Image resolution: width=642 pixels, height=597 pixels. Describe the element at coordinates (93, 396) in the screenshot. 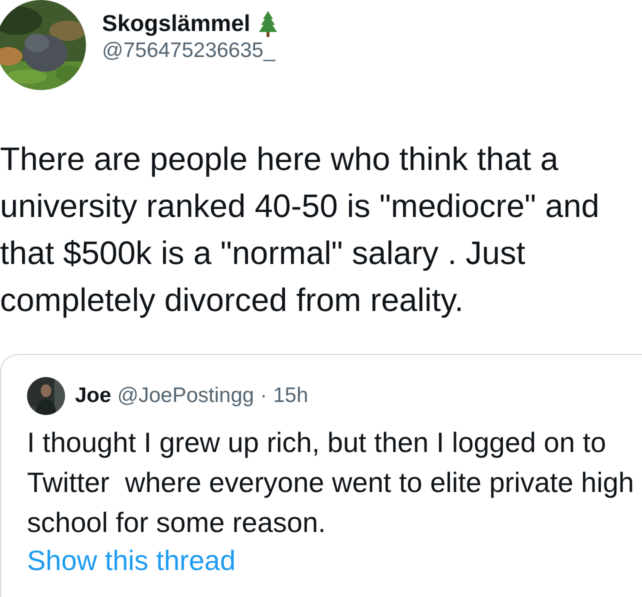

I see `quoted-author-name: Joe` at that location.